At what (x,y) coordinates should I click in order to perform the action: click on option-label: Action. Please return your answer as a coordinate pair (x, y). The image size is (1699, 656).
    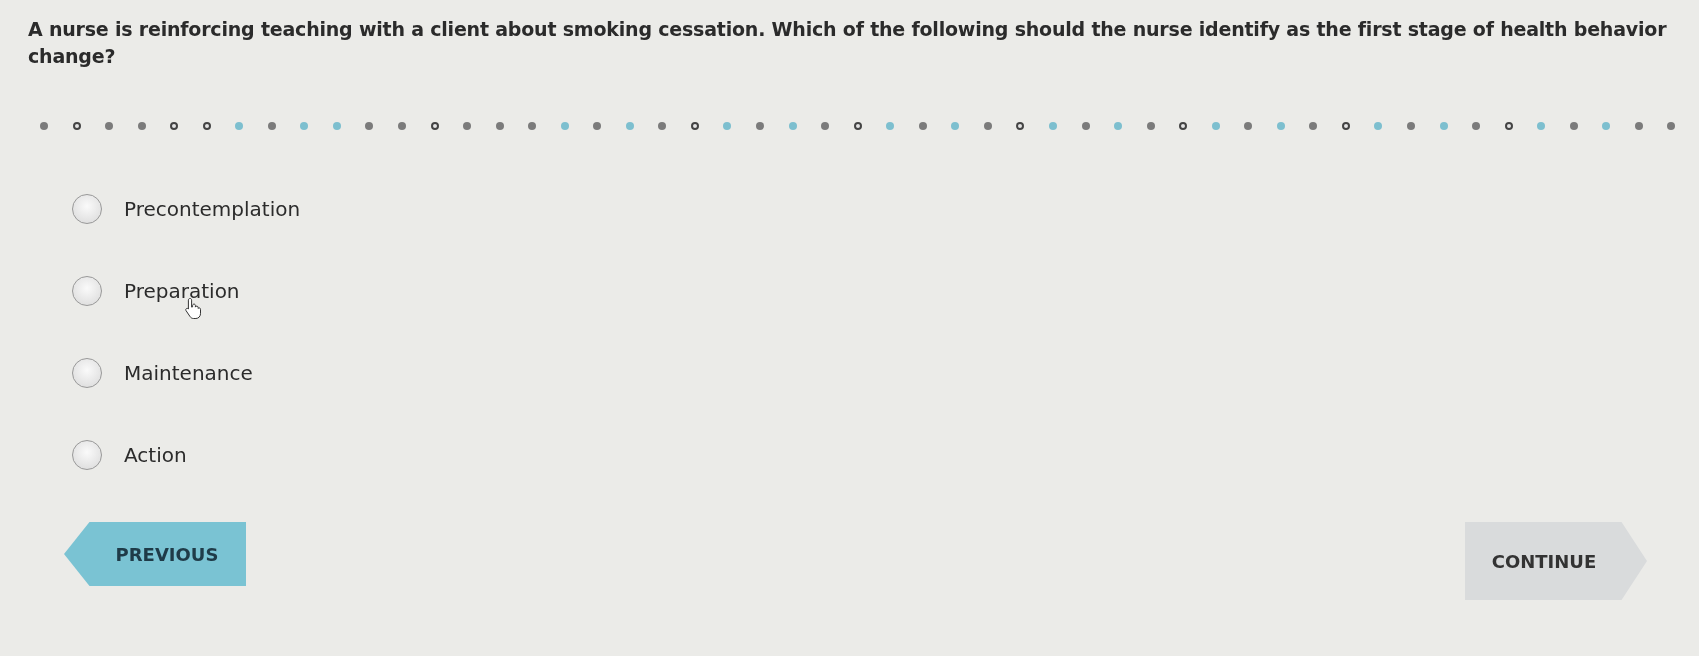
    Looking at the image, I should click on (155, 455).